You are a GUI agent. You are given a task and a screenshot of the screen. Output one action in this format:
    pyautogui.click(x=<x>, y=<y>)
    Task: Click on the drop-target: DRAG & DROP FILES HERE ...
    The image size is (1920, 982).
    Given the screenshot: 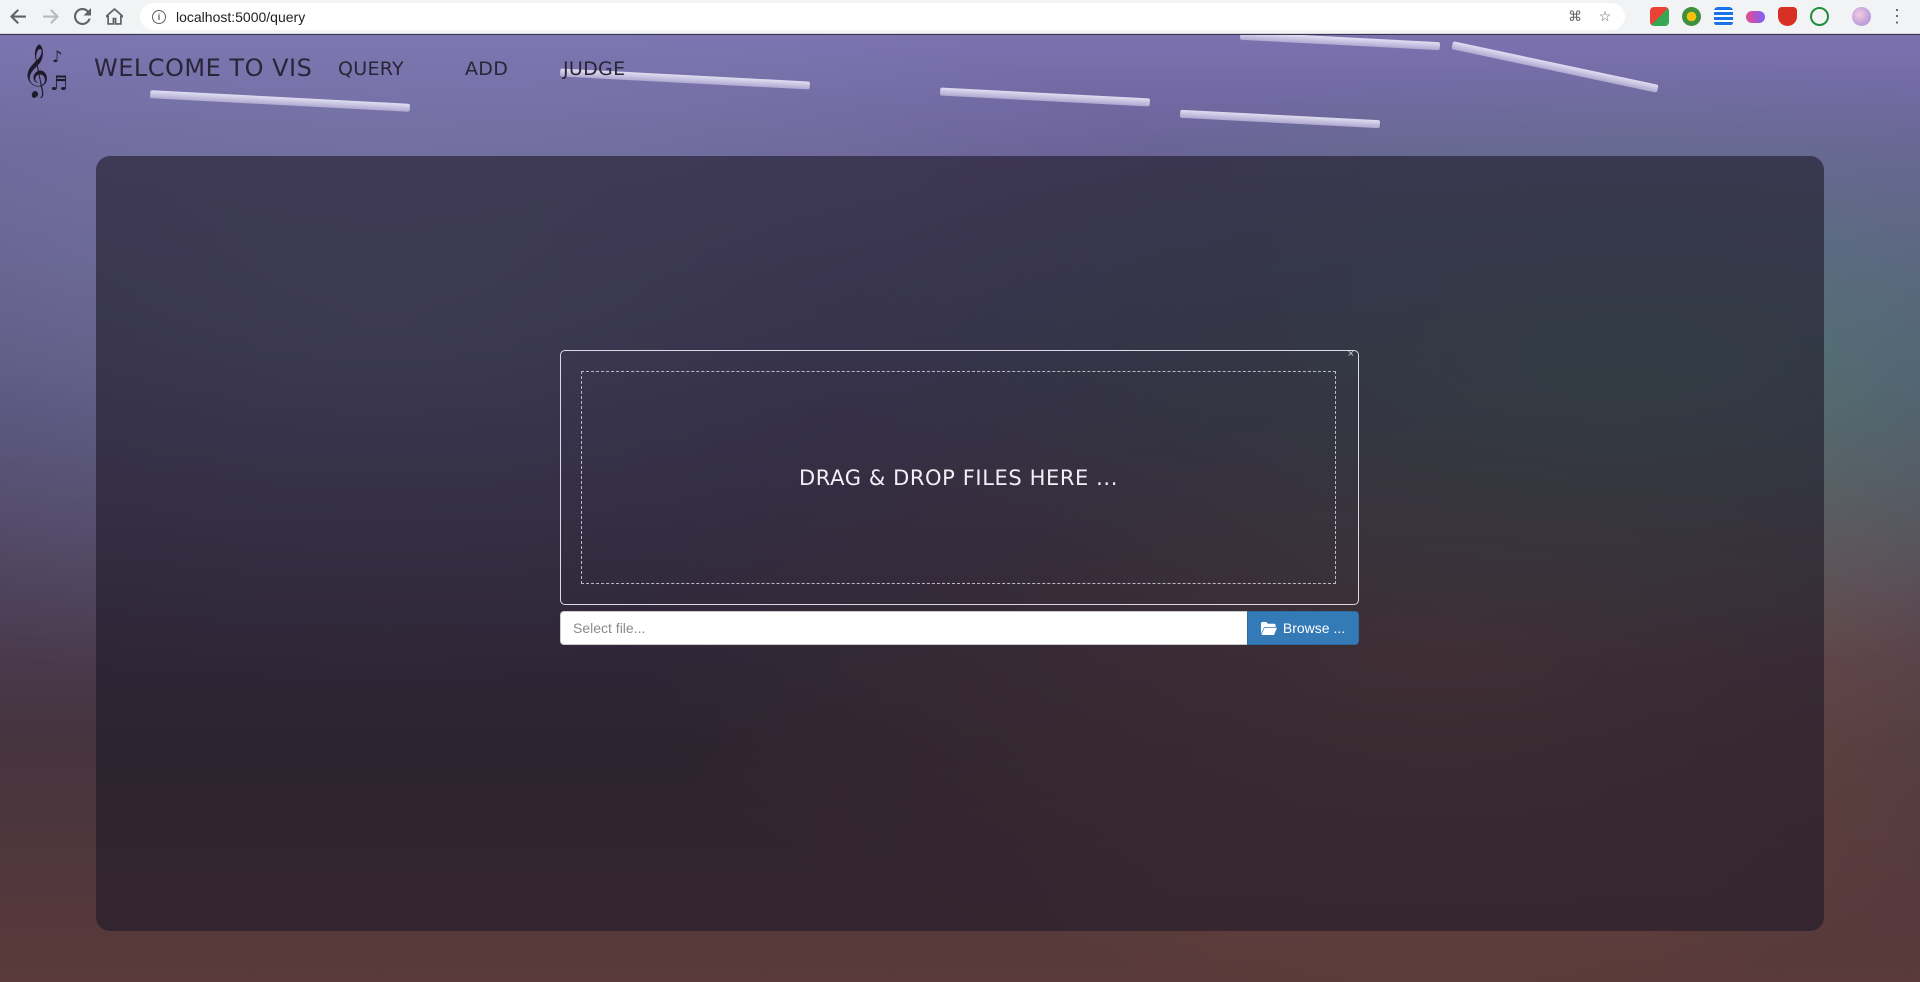 What is the action you would take?
    pyautogui.click(x=958, y=477)
    